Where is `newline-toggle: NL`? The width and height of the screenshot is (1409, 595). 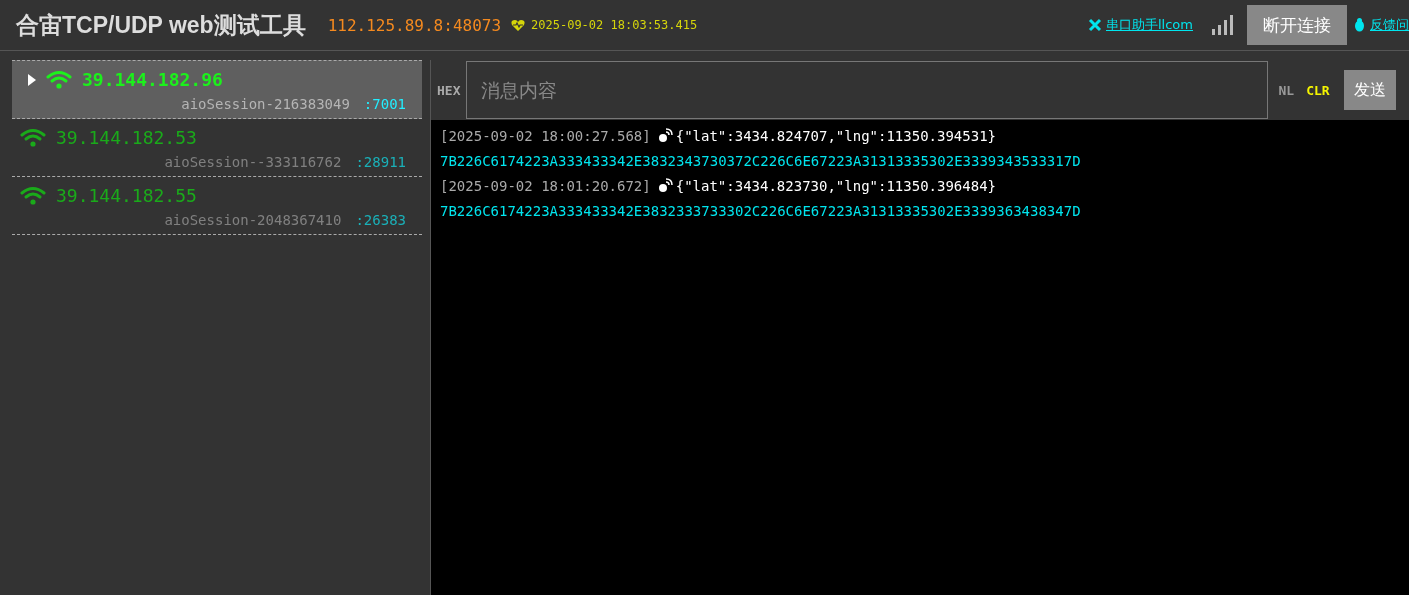
newline-toggle: NL is located at coordinates (1286, 90).